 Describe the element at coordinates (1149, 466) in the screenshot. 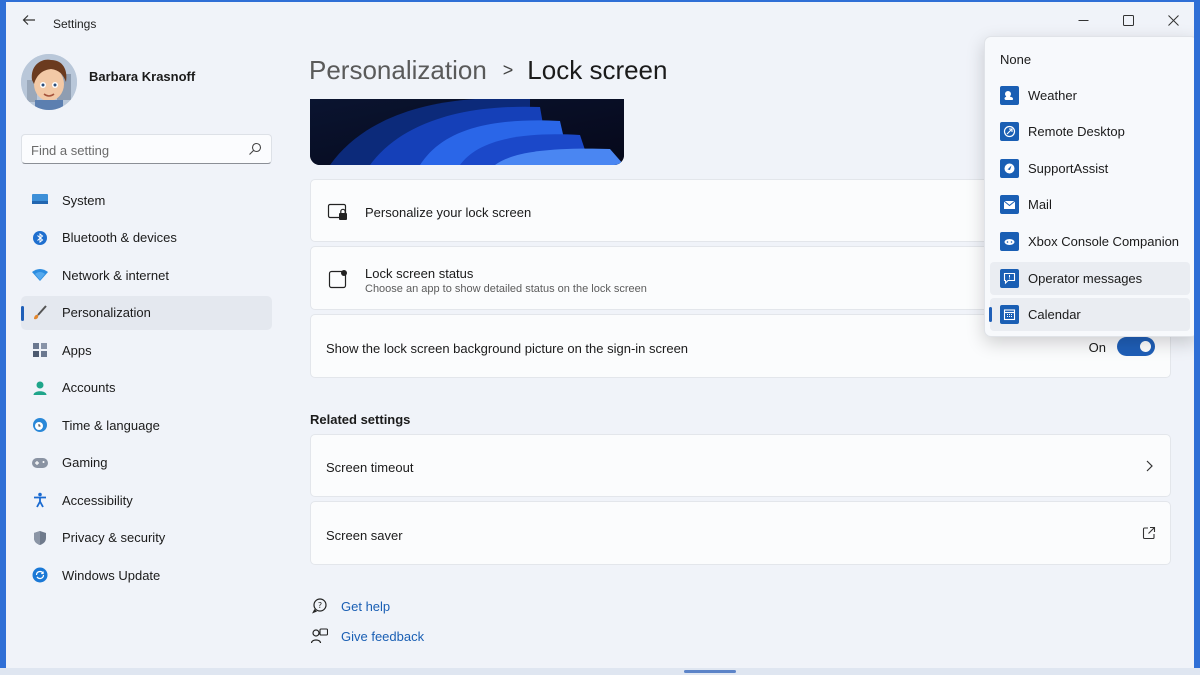

I see `chevron-right-icon` at that location.